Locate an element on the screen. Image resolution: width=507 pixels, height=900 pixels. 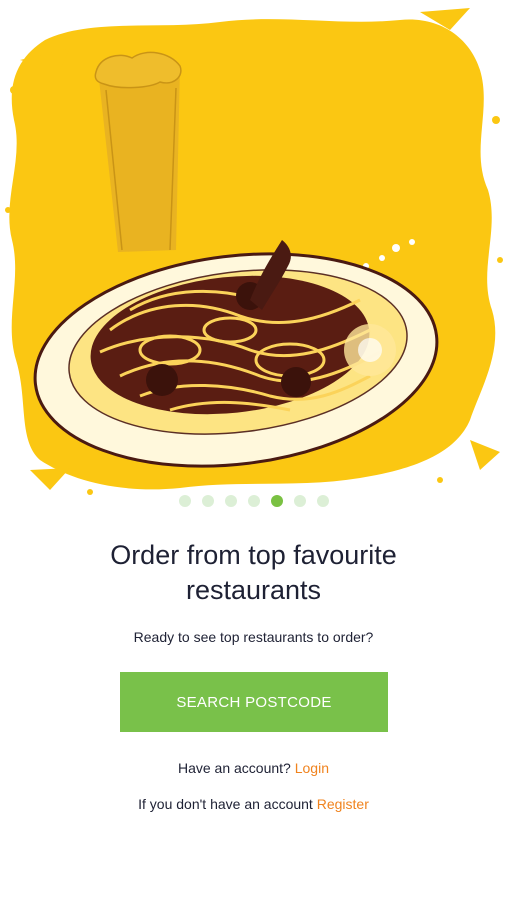
register-prompt: If you don't have an account is located at coordinates (225, 804).